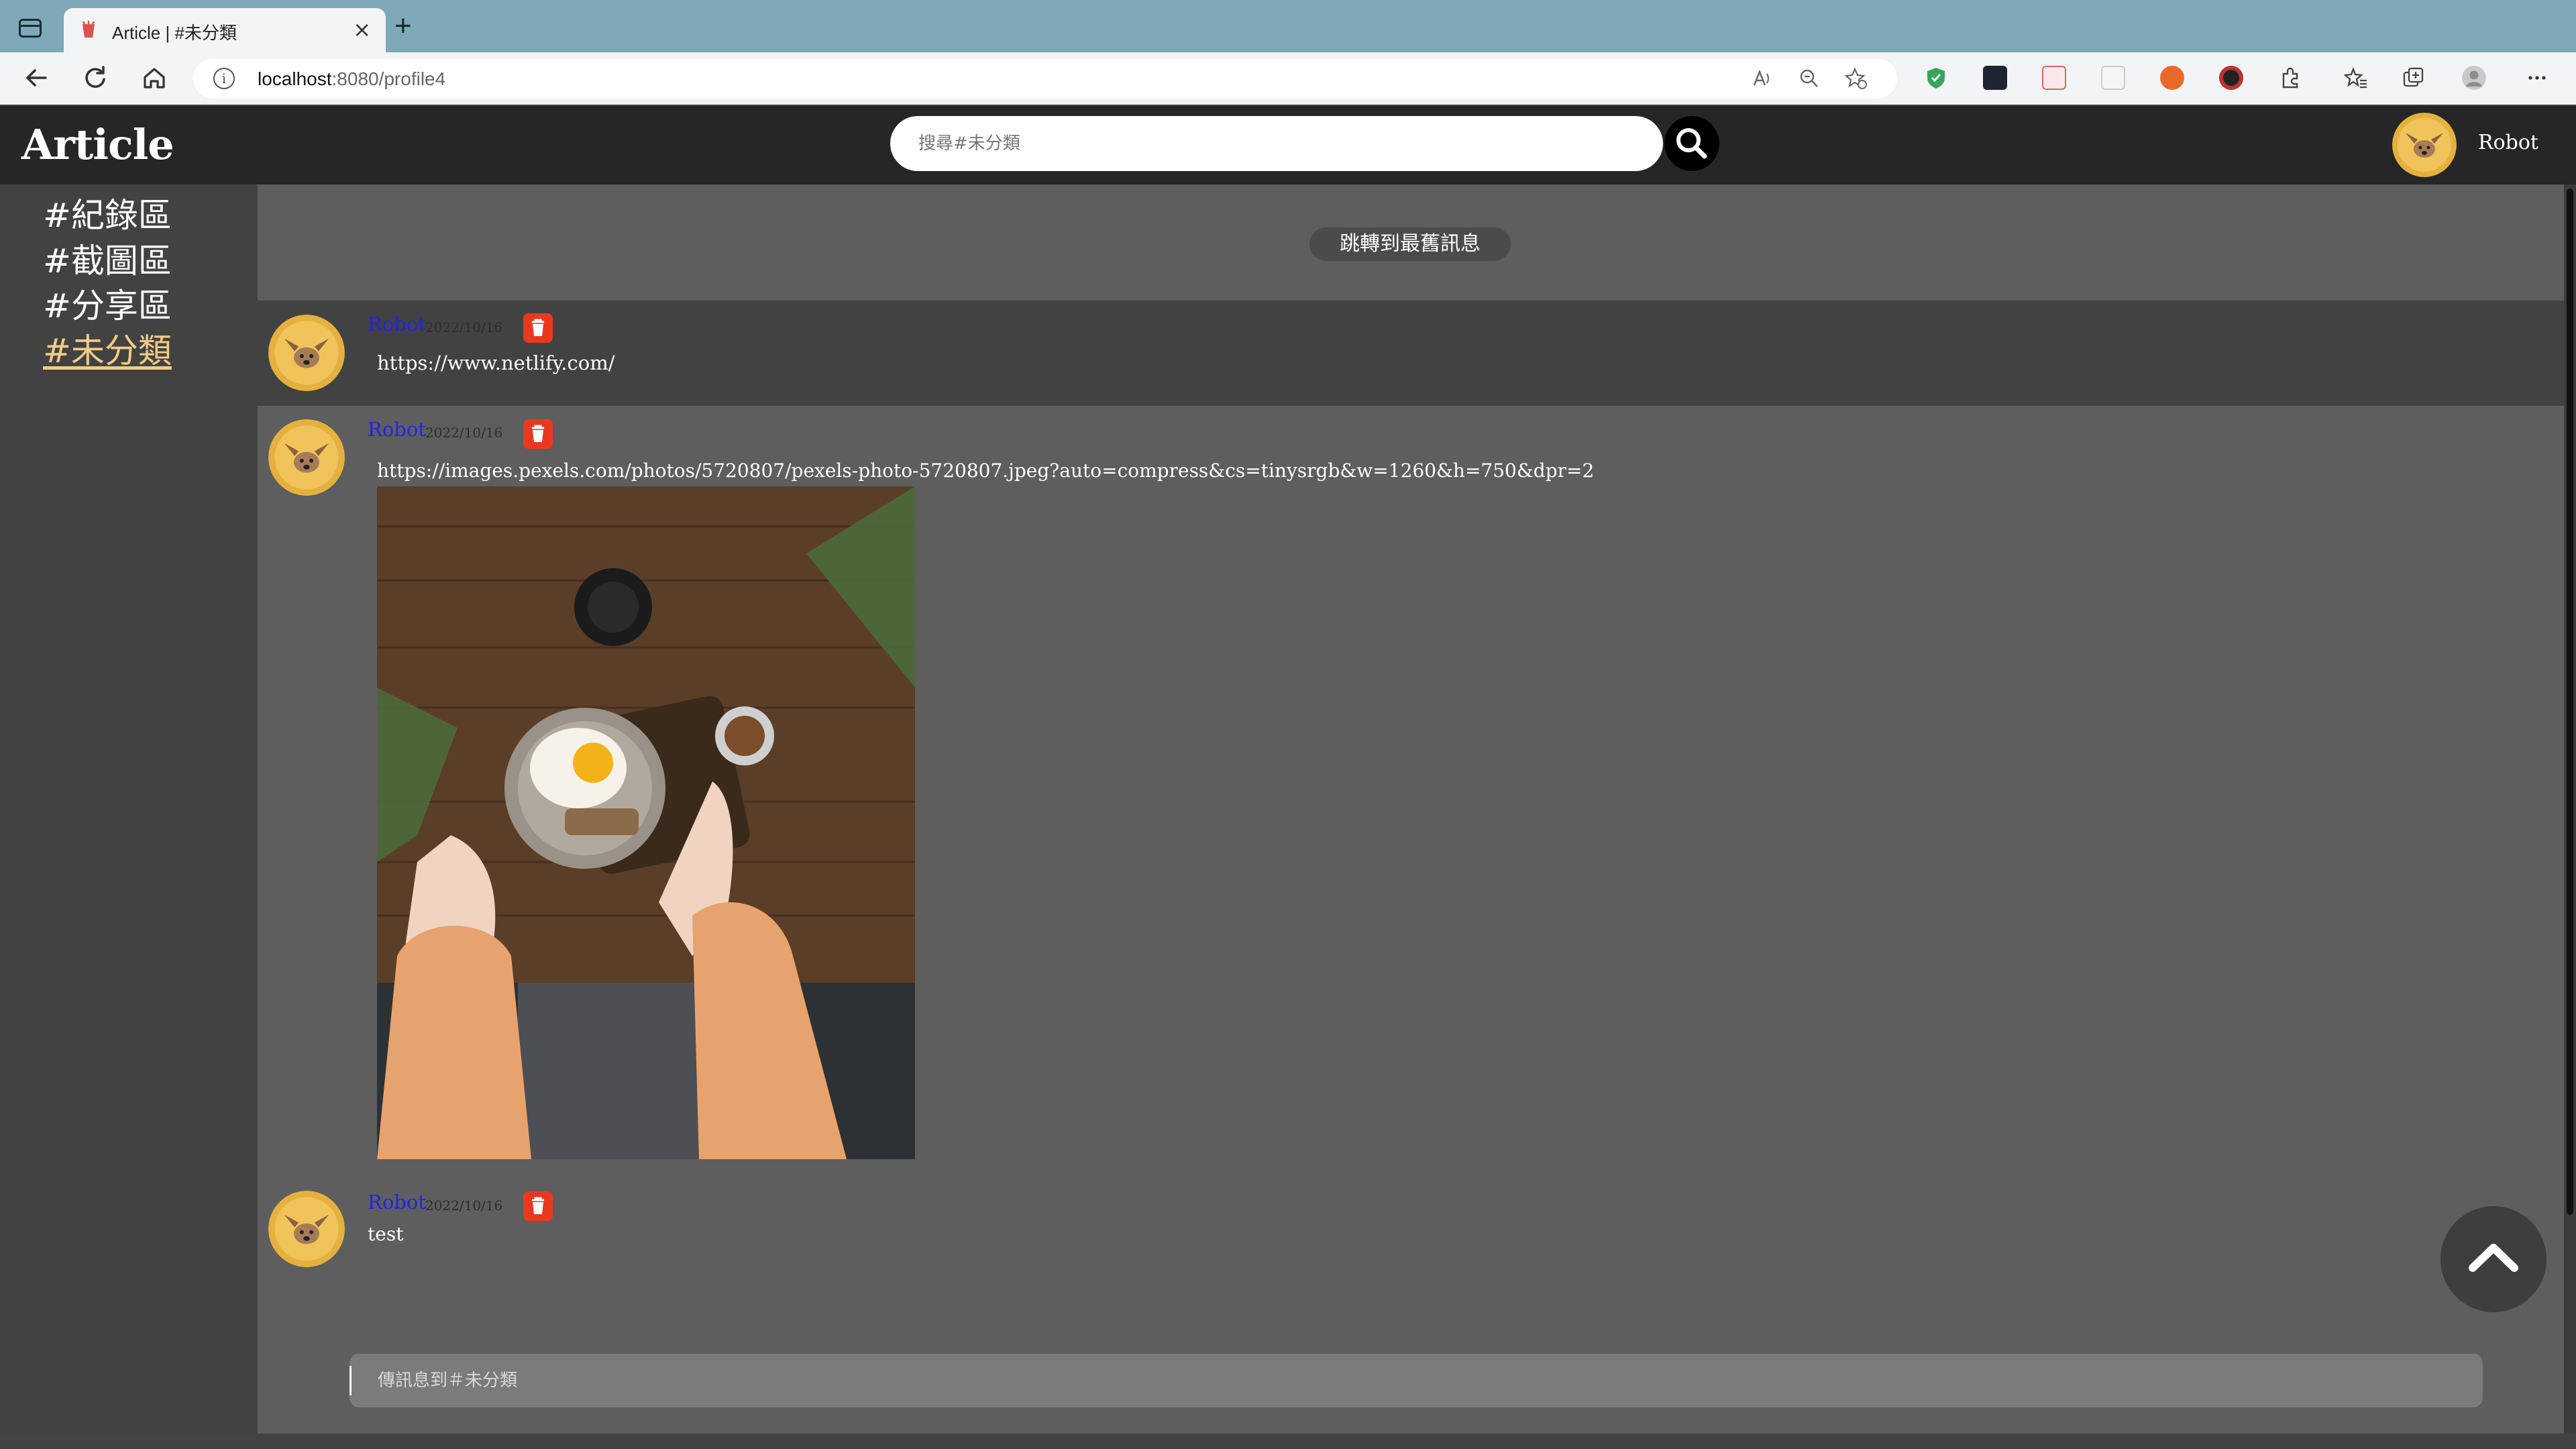  I want to click on search-box, so click(1276, 143).